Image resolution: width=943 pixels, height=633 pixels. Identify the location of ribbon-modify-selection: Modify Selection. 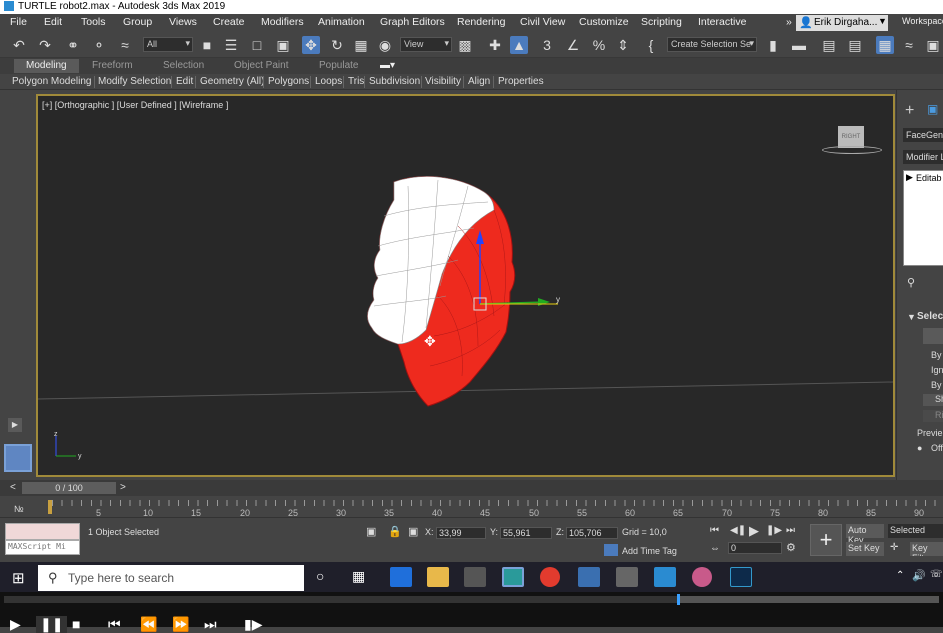
(134, 81).